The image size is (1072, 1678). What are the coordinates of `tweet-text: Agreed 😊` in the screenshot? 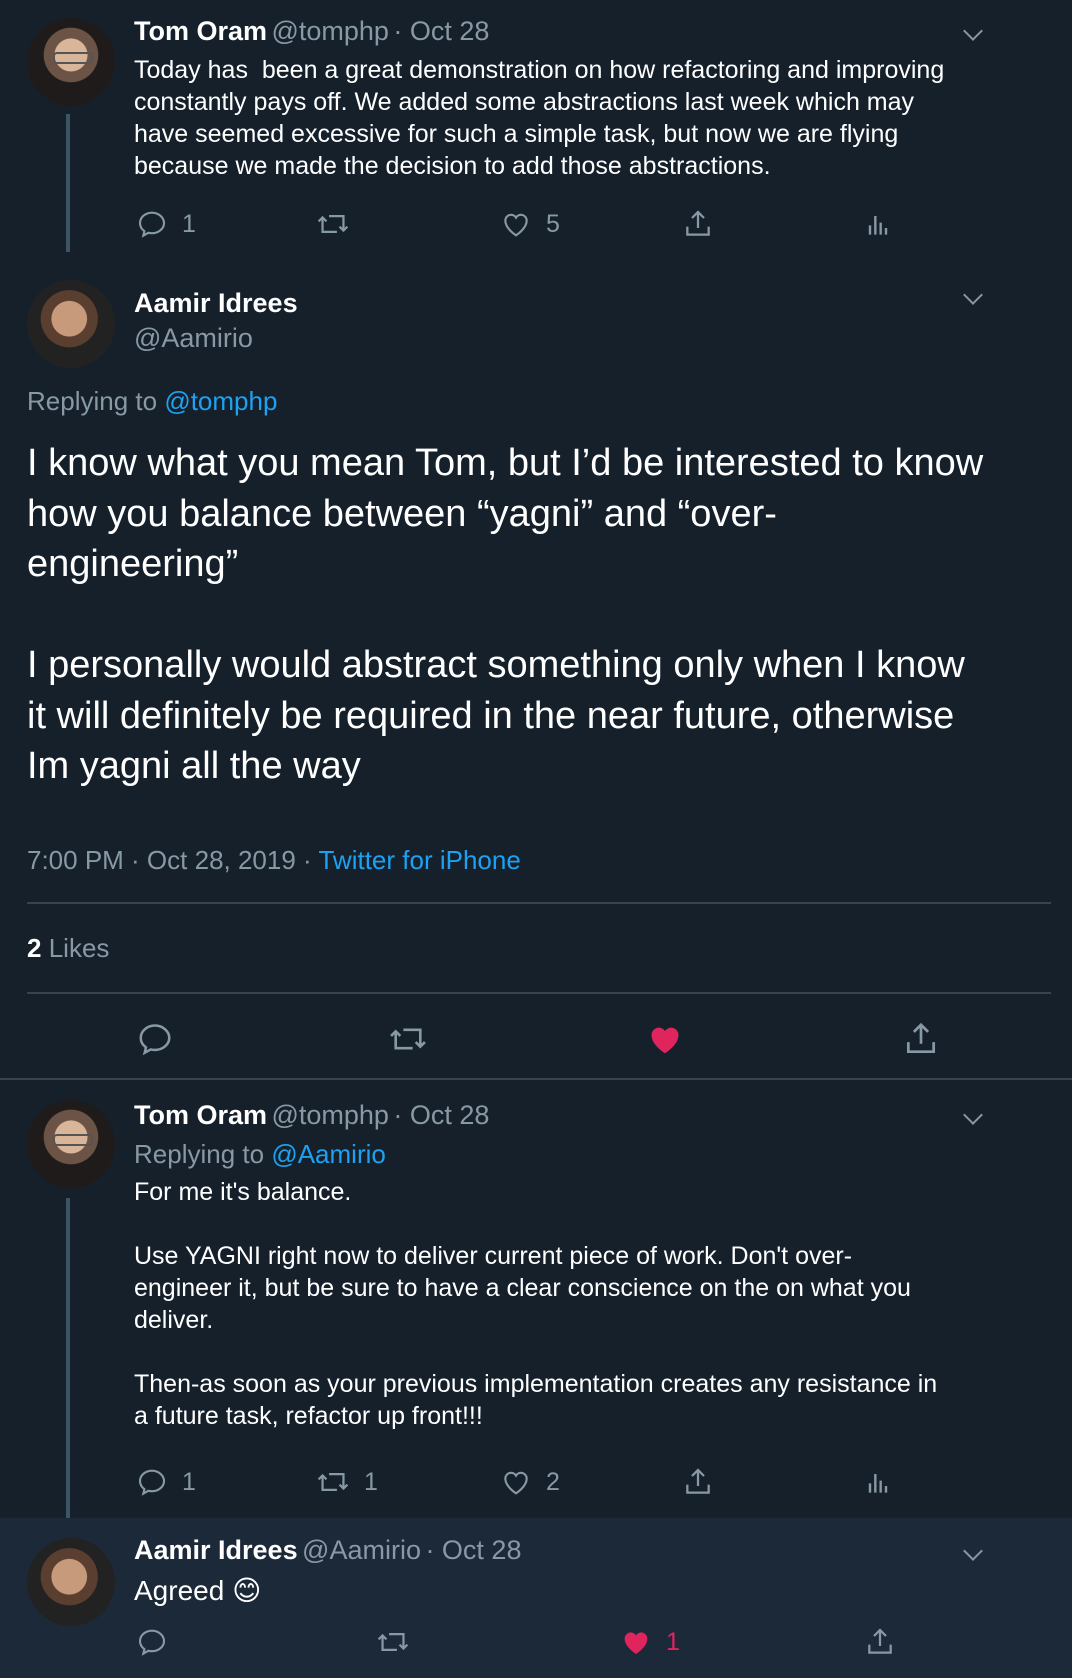 It's located at (197, 1590).